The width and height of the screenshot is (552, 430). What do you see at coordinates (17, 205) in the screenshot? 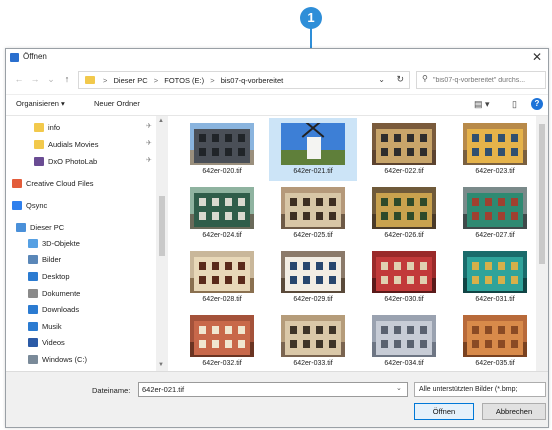
I see `sync-icon` at bounding box center [17, 205].